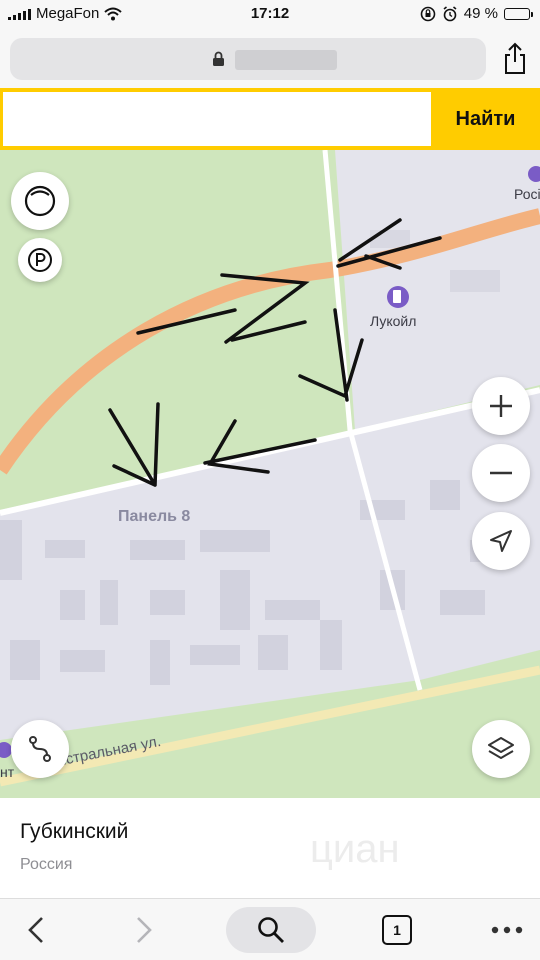 This screenshot has width=540, height=960. Describe the element at coordinates (397, 296) in the screenshot. I see `fuel-icon` at that location.